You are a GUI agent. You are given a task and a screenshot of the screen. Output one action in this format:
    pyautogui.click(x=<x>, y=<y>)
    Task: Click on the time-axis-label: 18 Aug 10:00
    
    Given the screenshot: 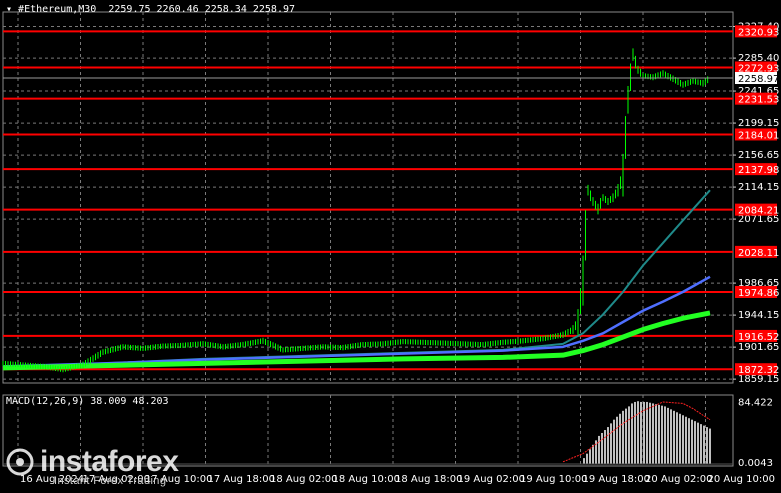 What is the action you would take?
    pyautogui.click(x=366, y=479)
    